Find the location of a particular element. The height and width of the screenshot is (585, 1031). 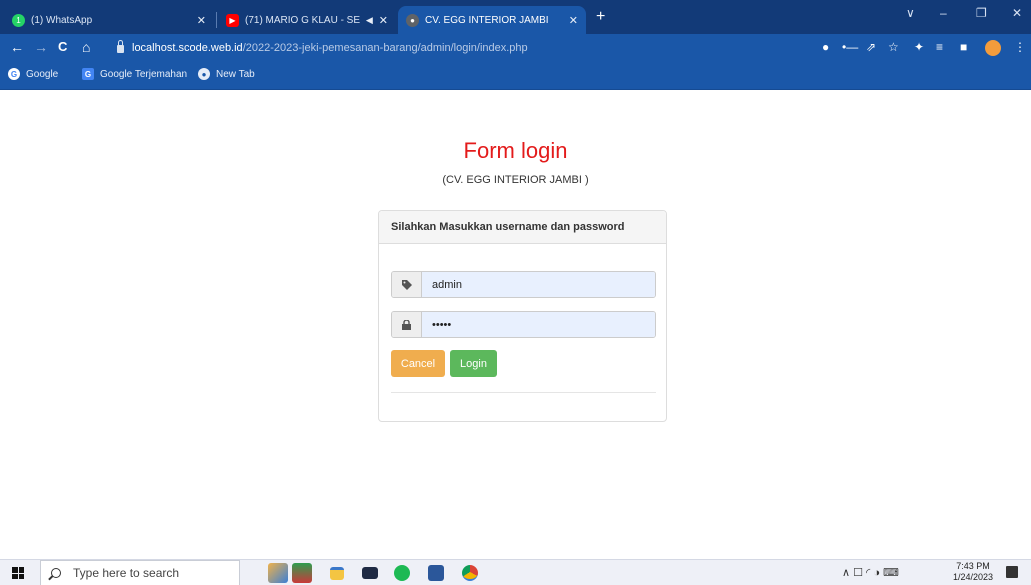

tab-title: CV. EGG INTERIOR JAMBI is located at coordinates (487, 20).